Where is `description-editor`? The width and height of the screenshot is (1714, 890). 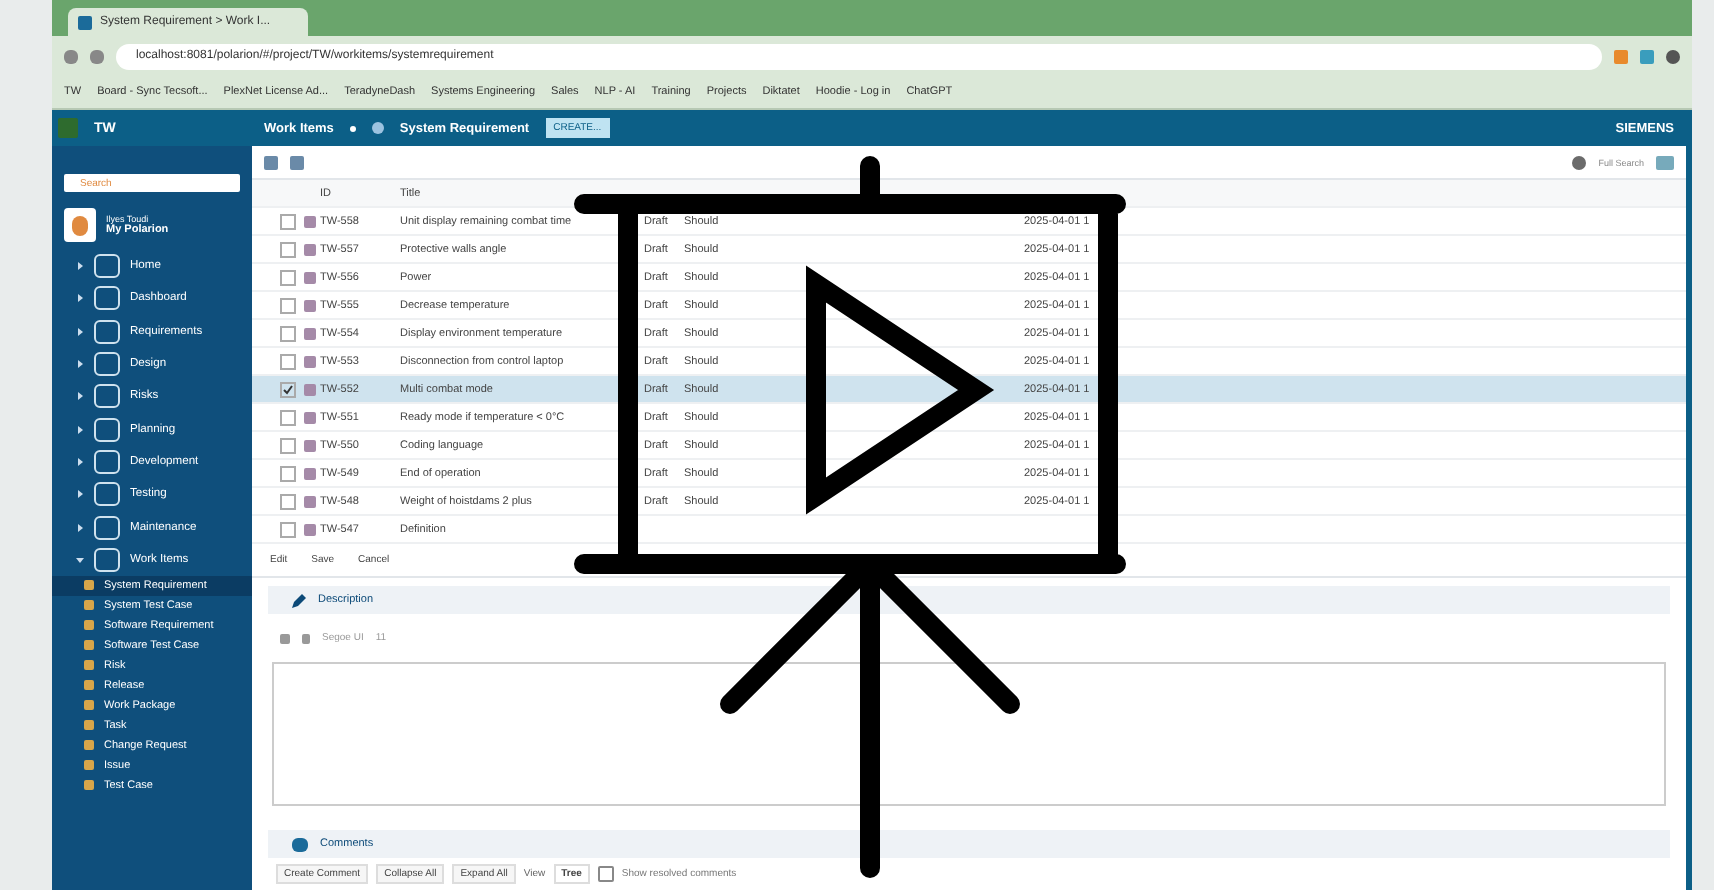 description-editor is located at coordinates (969, 734).